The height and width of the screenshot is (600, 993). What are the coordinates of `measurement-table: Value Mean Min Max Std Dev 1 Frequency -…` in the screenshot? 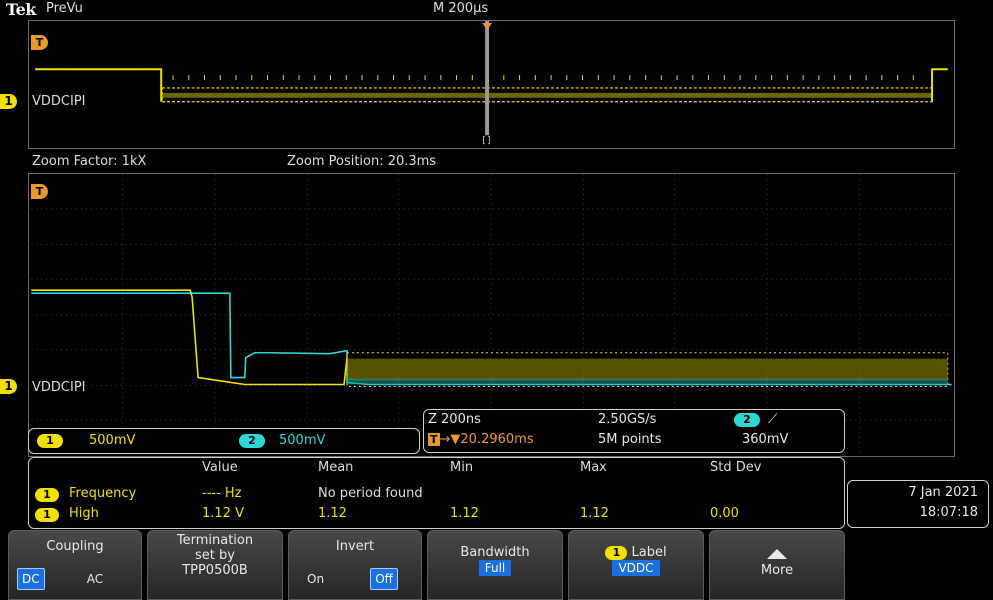 It's located at (436, 493).